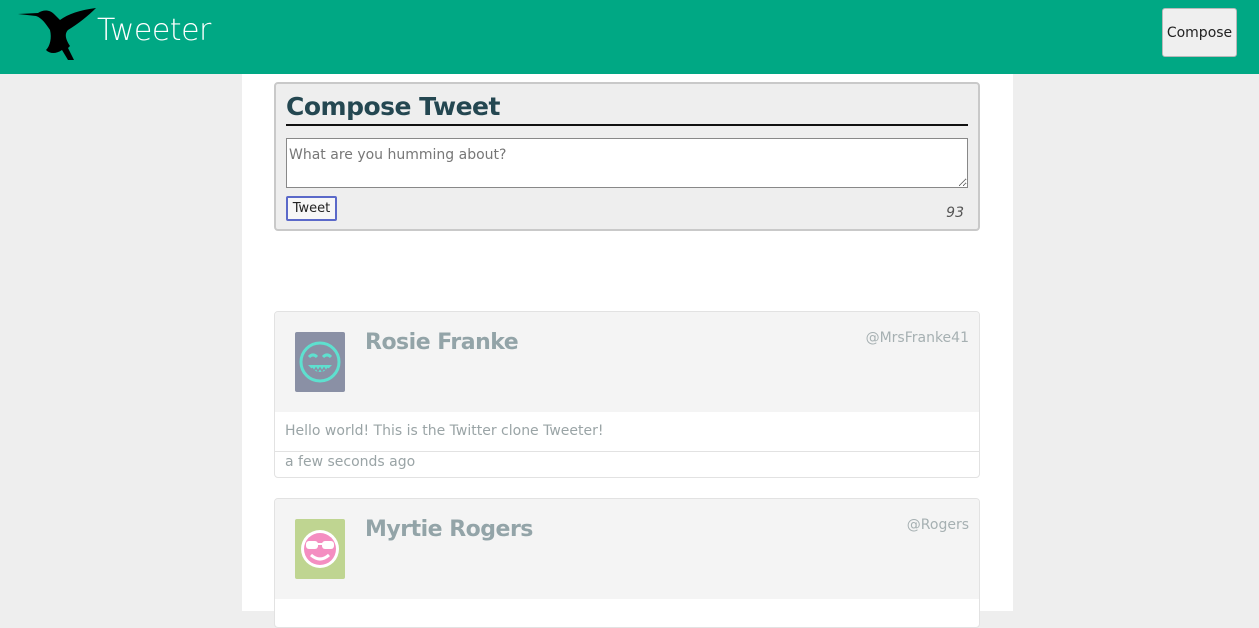 The image size is (1259, 628). I want to click on tweet-author-handle: @MrsFranke41, so click(917, 338).